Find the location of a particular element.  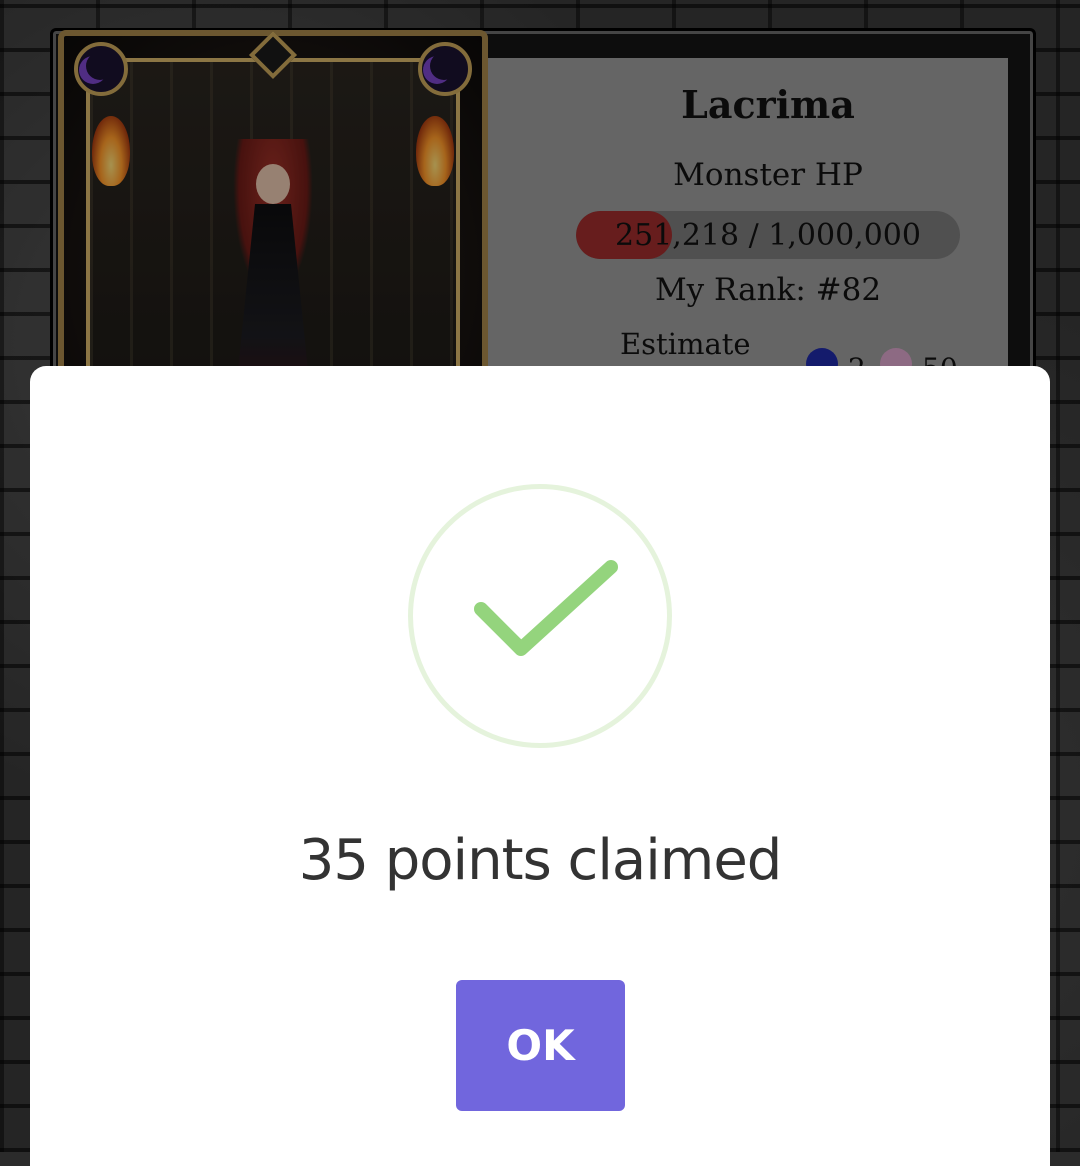

check-icon is located at coordinates (540, 616).